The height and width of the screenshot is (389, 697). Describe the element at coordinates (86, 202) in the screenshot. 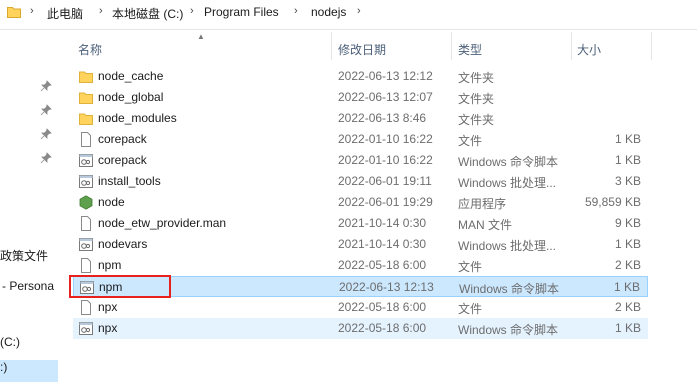

I see `node-hexagon-icon` at that location.